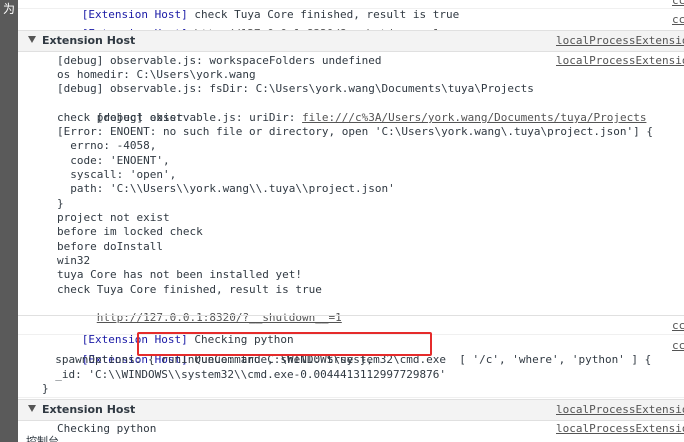 The width and height of the screenshot is (684, 442). Describe the element at coordinates (9, 221) in the screenshot. I see `left-gutter: 为` at that location.